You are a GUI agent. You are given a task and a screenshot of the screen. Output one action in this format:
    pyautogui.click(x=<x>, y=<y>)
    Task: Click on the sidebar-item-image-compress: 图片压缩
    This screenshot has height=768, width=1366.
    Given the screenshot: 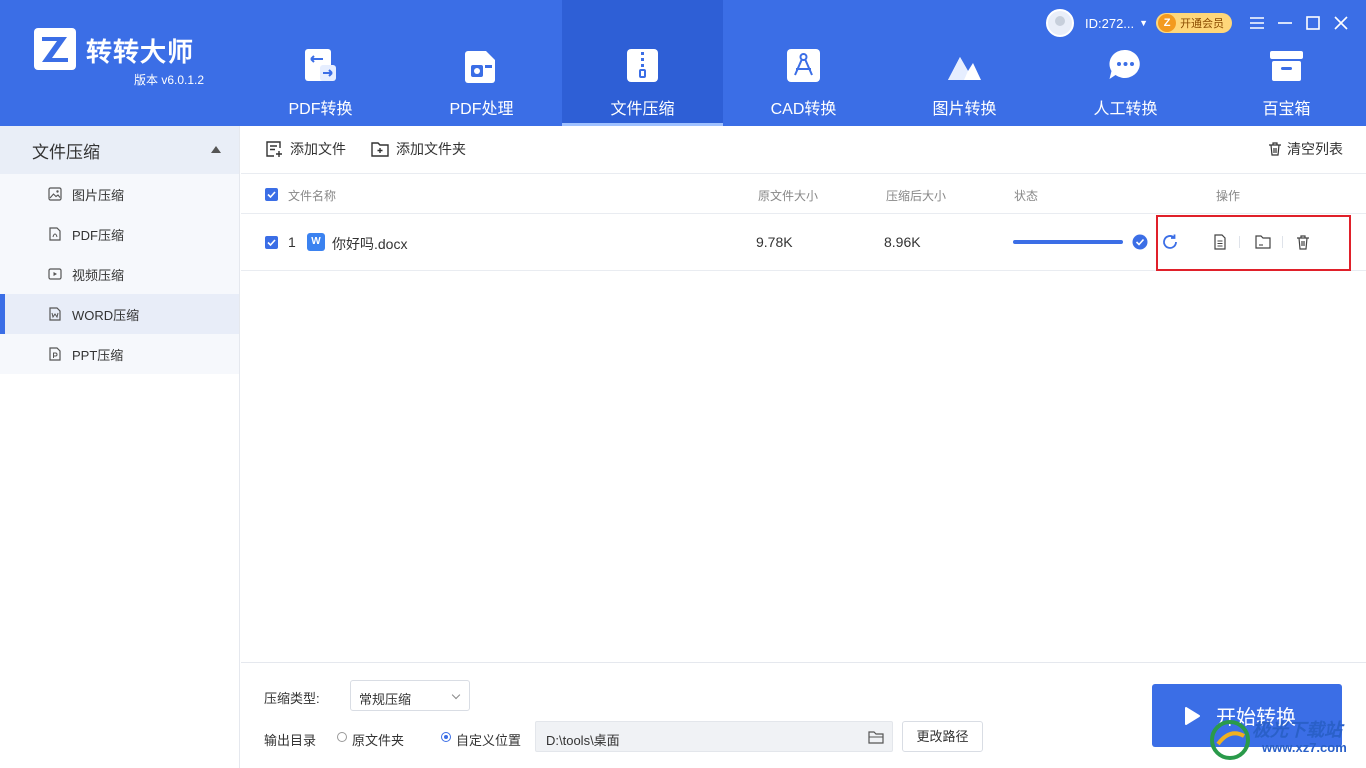 What is the action you would take?
    pyautogui.click(x=119, y=194)
    